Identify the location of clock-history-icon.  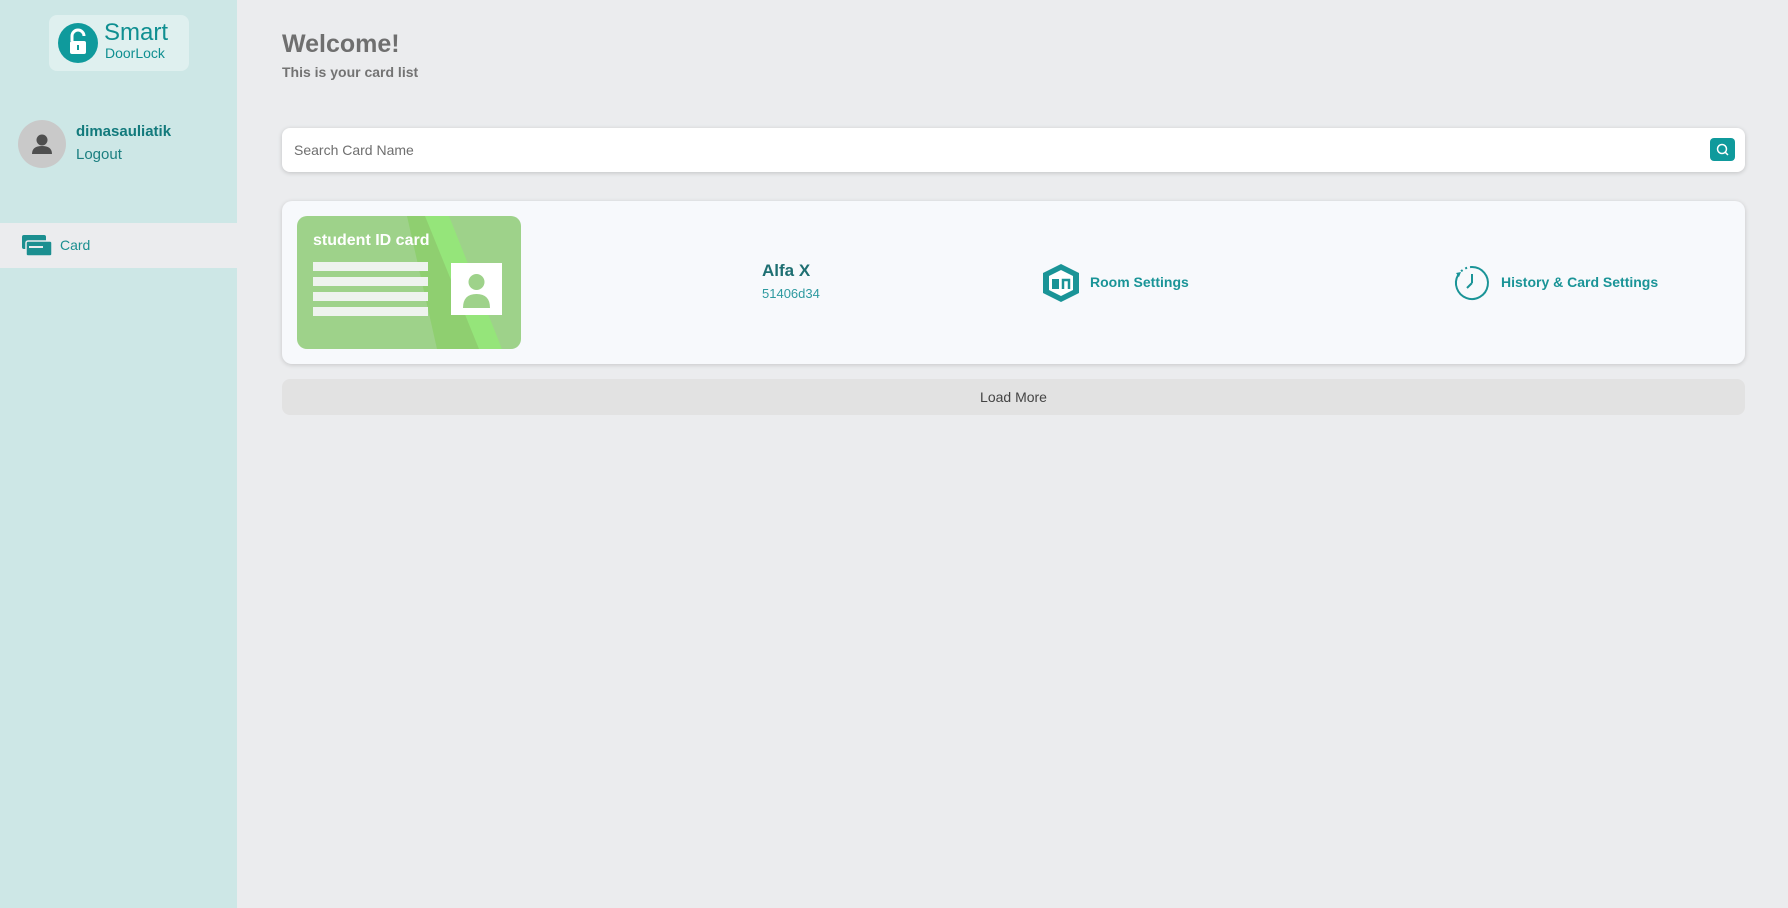
(1472, 285).